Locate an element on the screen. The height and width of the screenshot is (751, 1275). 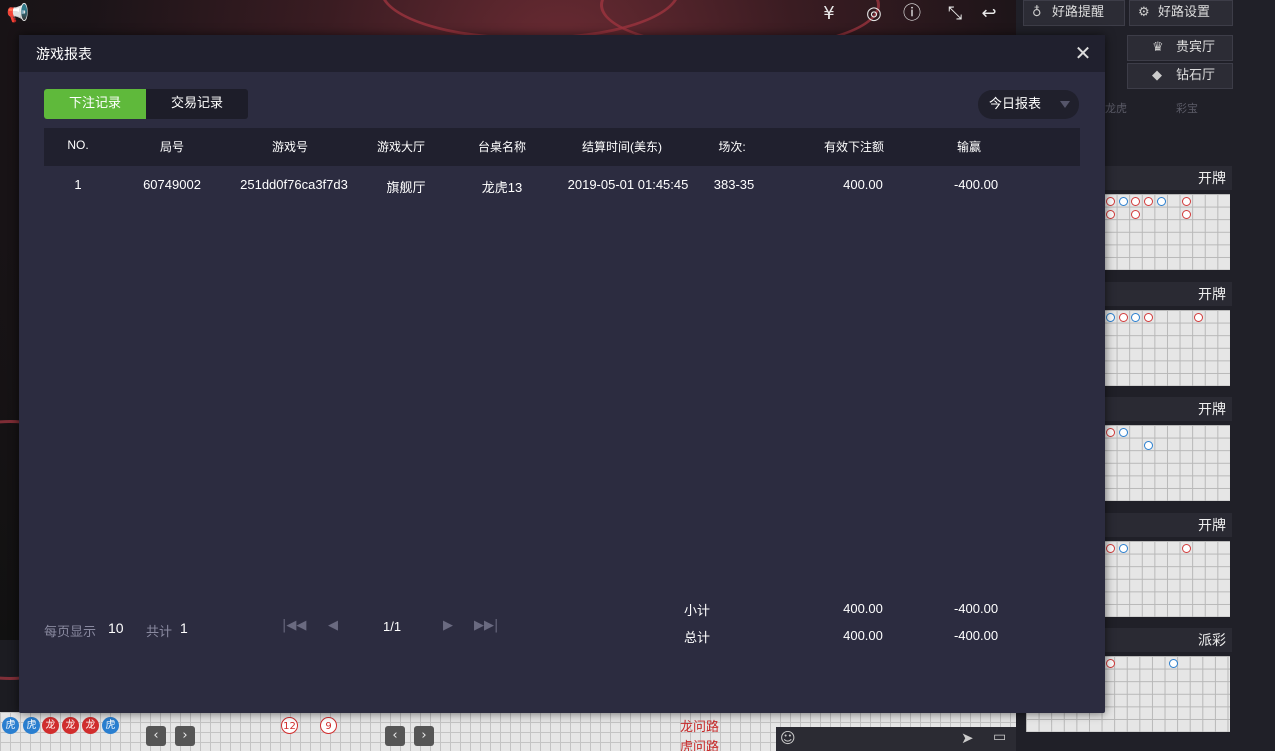
total-sum-label: 总计 is located at coordinates (697, 638).